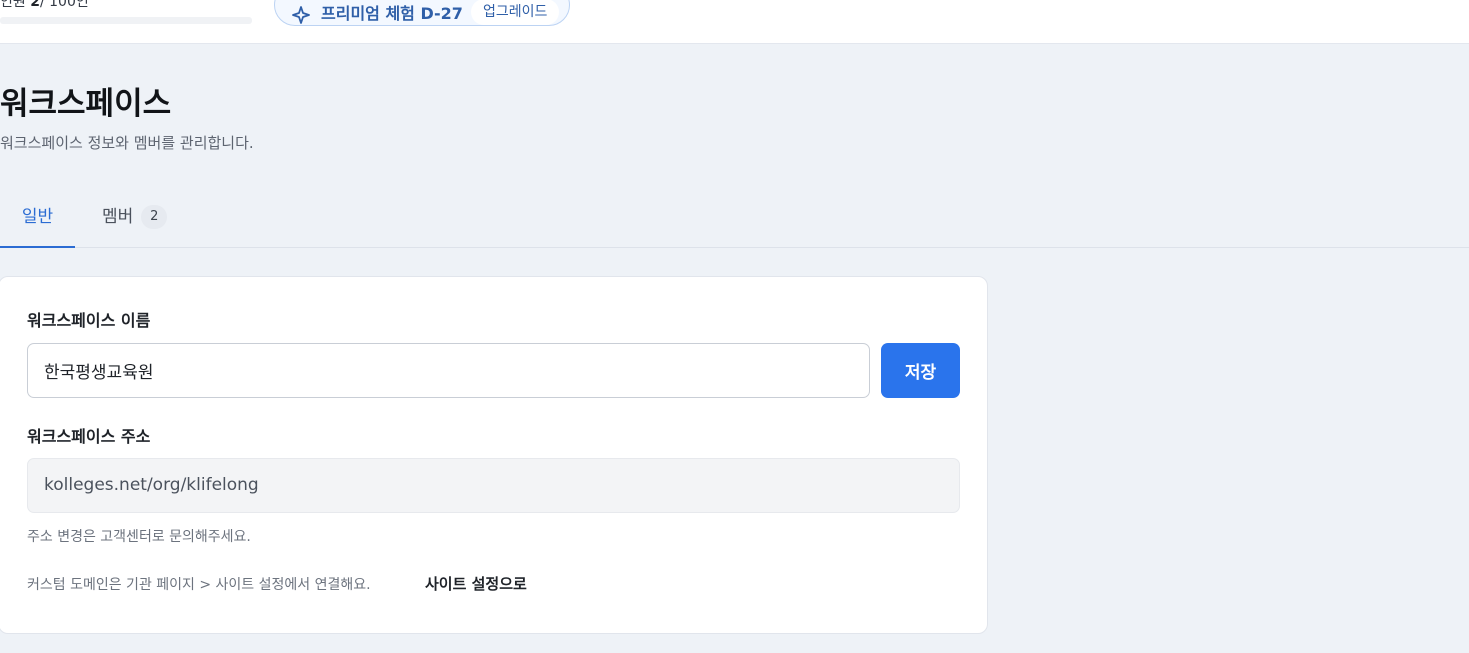  I want to click on tab-general-label: 일반, so click(37, 217).